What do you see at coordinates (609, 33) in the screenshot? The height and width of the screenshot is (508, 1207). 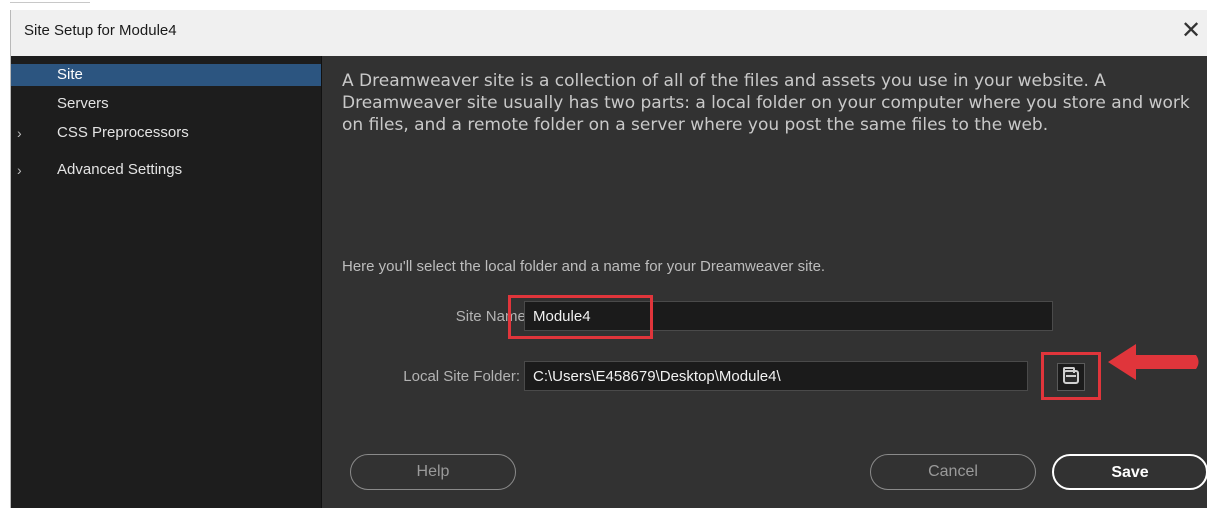 I see `title-bar: Site Setup for Module4 ✕` at bounding box center [609, 33].